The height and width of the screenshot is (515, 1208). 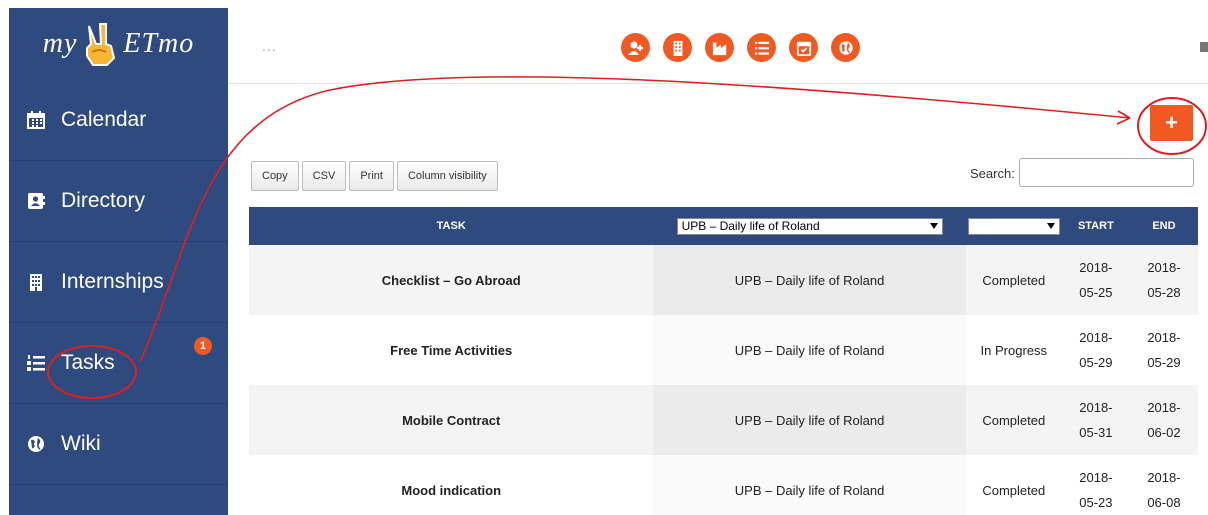 I want to click on csv-button: CSV, so click(x=324, y=176).